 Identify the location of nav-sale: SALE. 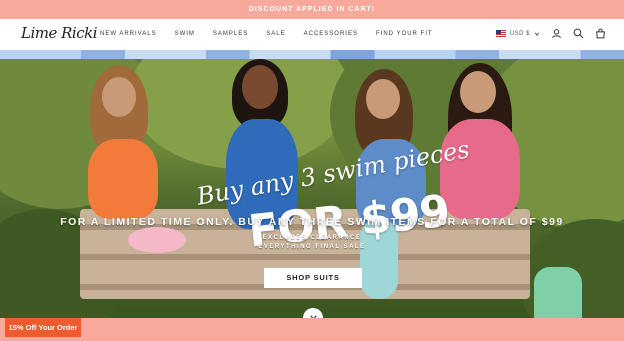
(275, 34).